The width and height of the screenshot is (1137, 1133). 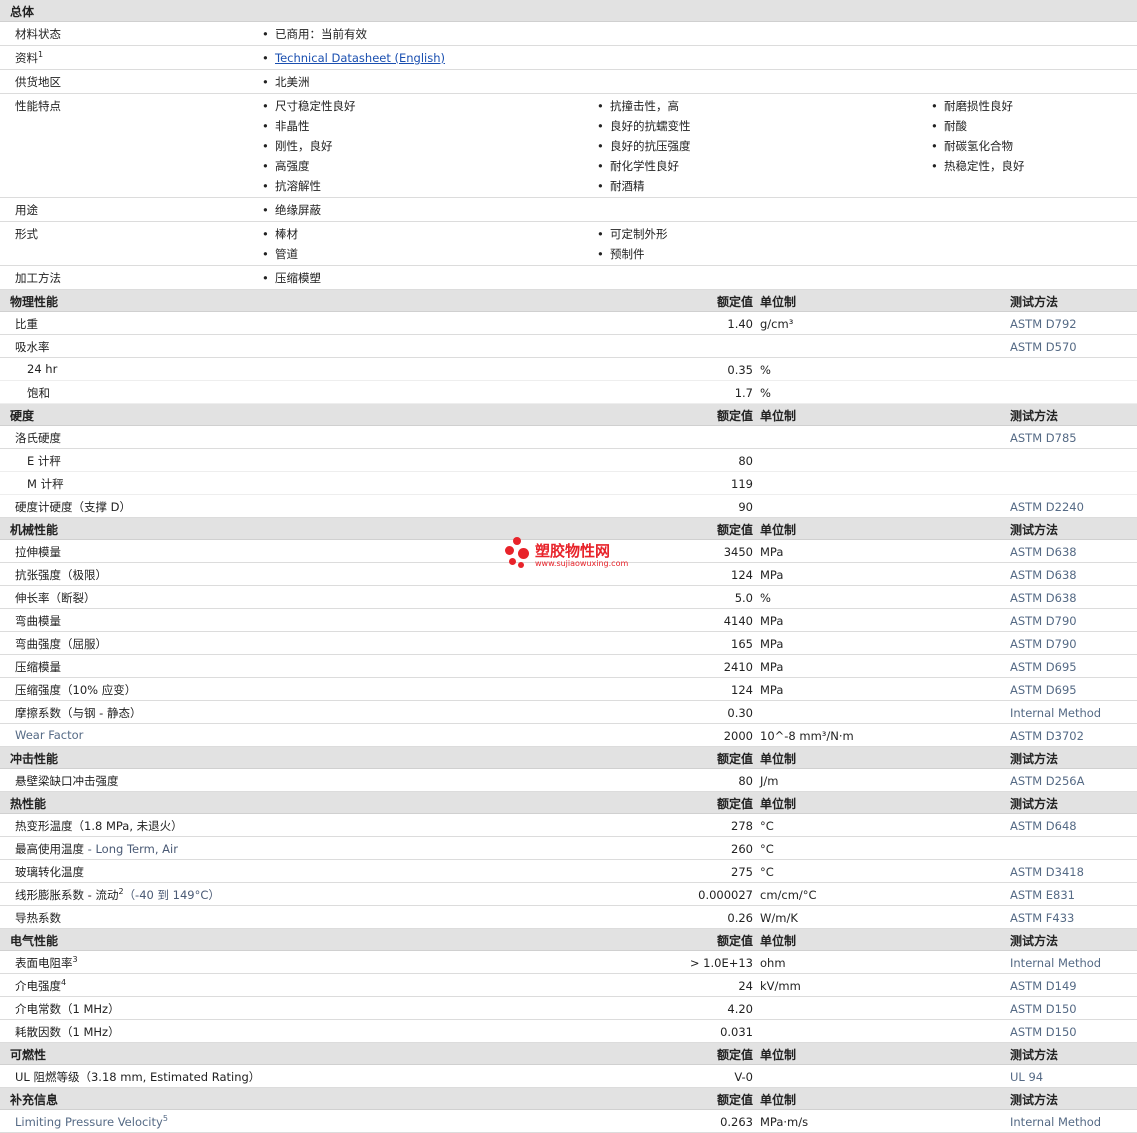 I want to click on list-item-text: 良好的抗压强度, so click(x=650, y=146).